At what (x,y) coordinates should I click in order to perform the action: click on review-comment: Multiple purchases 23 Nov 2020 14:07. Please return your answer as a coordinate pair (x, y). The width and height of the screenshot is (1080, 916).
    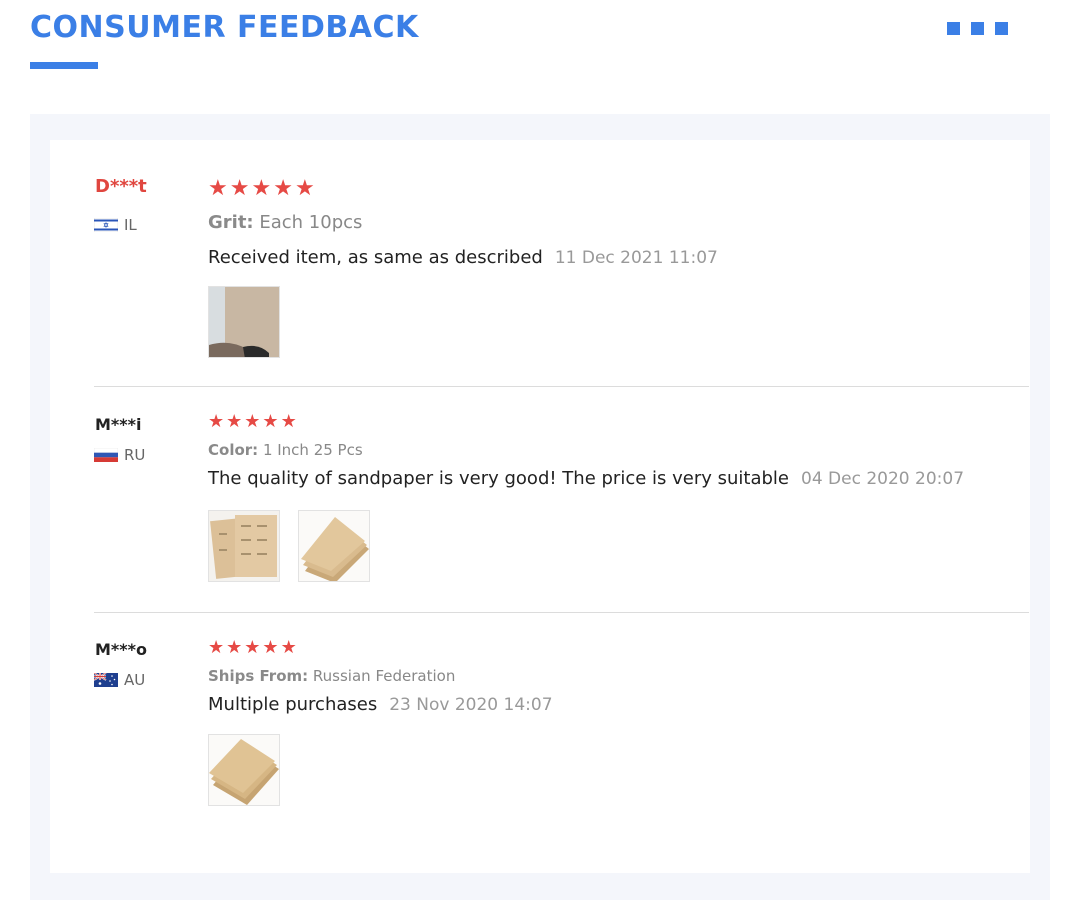
    Looking at the image, I should click on (380, 704).